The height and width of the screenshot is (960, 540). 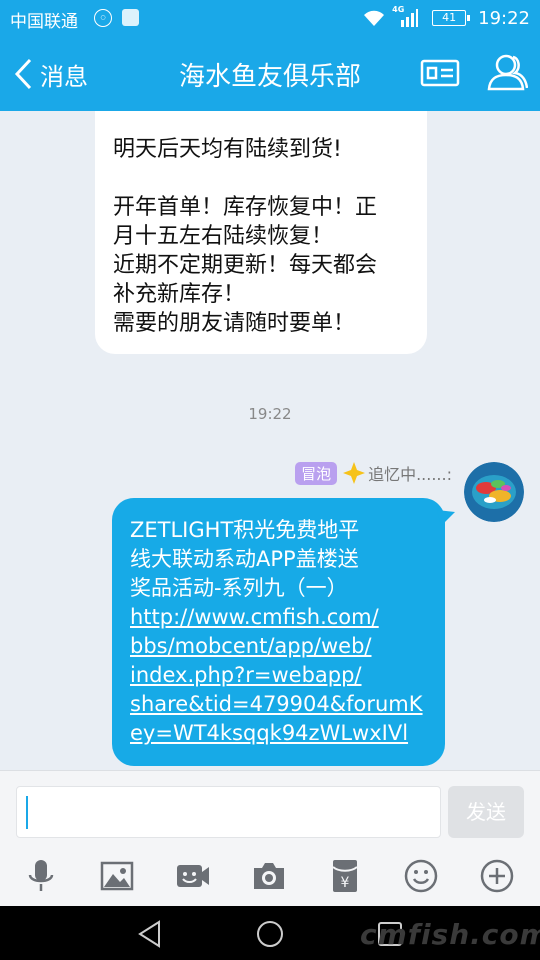 I want to click on group-members-icon, so click(x=507, y=72).